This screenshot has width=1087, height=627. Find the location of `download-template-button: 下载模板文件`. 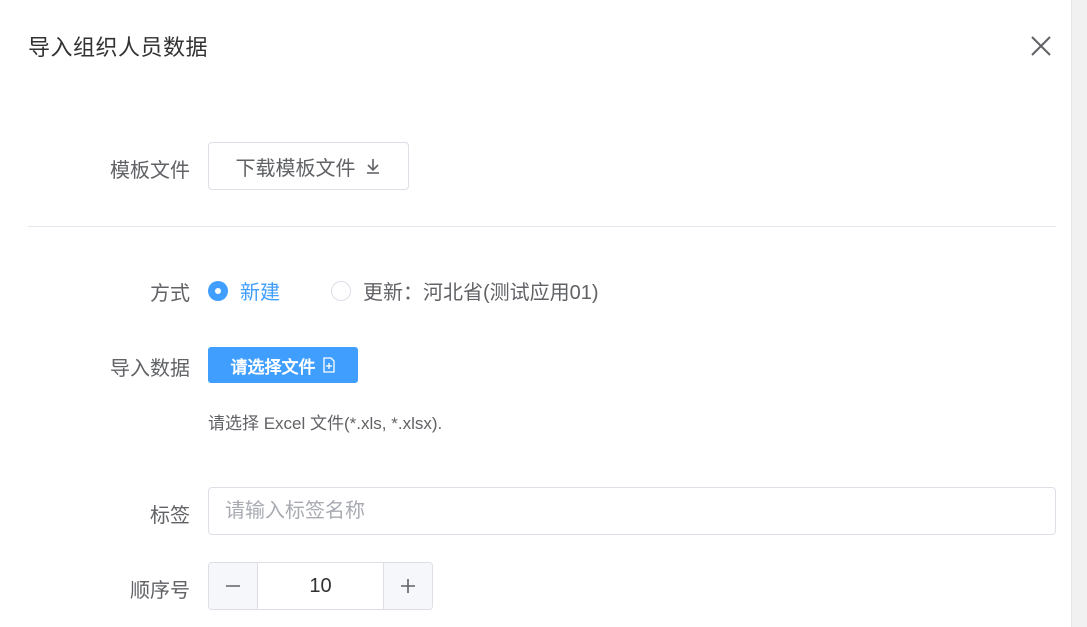

download-template-button: 下载模板文件 is located at coordinates (308, 166).